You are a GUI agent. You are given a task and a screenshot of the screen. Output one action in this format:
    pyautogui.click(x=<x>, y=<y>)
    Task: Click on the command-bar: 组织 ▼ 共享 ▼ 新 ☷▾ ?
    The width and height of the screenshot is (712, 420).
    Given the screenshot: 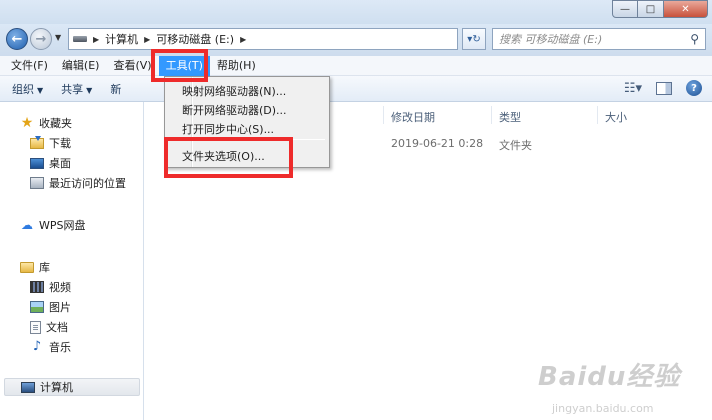 What is the action you would take?
    pyautogui.click(x=356, y=89)
    